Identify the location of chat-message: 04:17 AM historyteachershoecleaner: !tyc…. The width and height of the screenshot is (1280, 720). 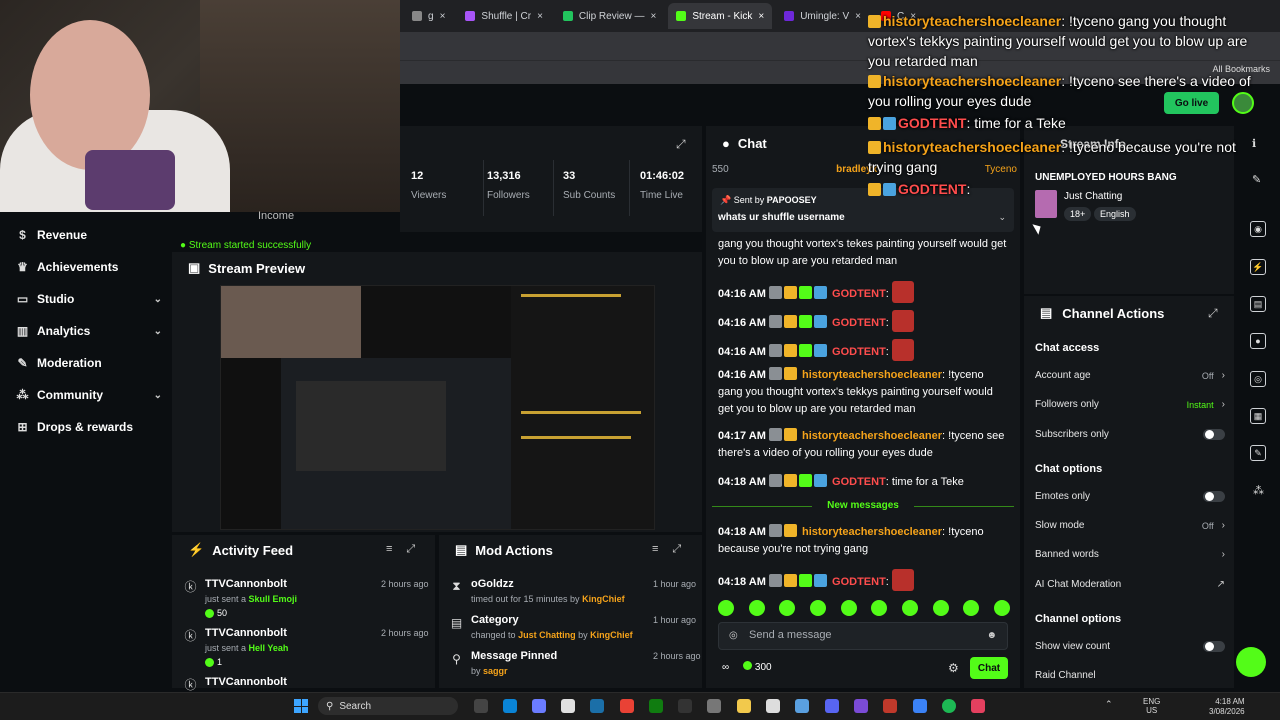
(864, 445).